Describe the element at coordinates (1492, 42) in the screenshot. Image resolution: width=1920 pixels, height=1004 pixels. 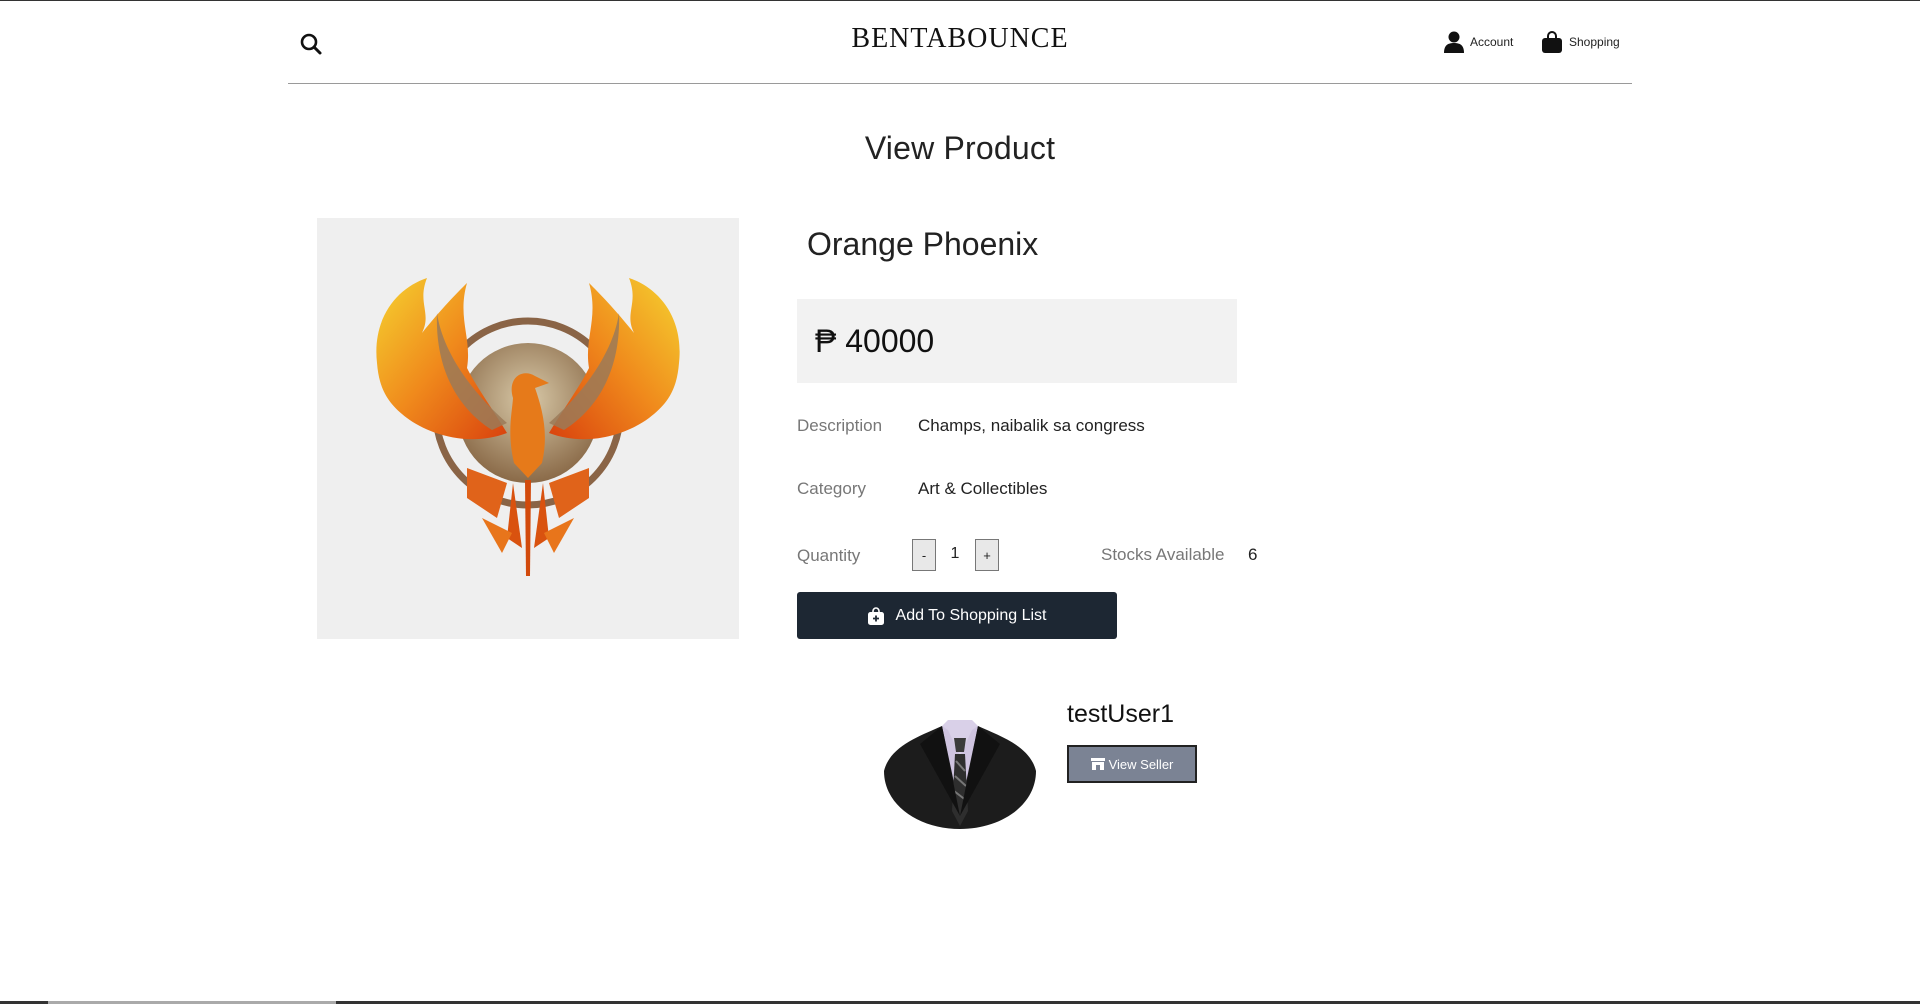
I see `account-label: Account` at that location.